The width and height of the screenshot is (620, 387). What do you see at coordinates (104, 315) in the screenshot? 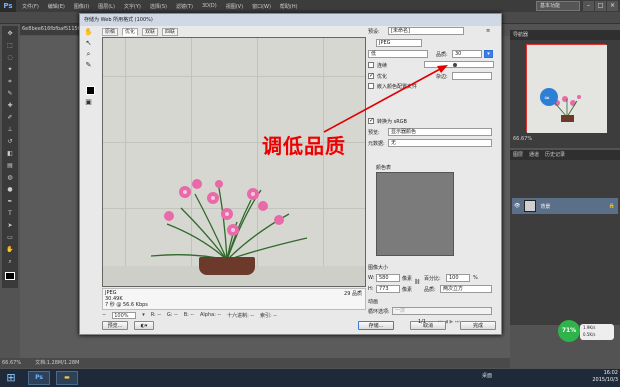
I see `zoom-out-icon: −` at bounding box center [104, 315].